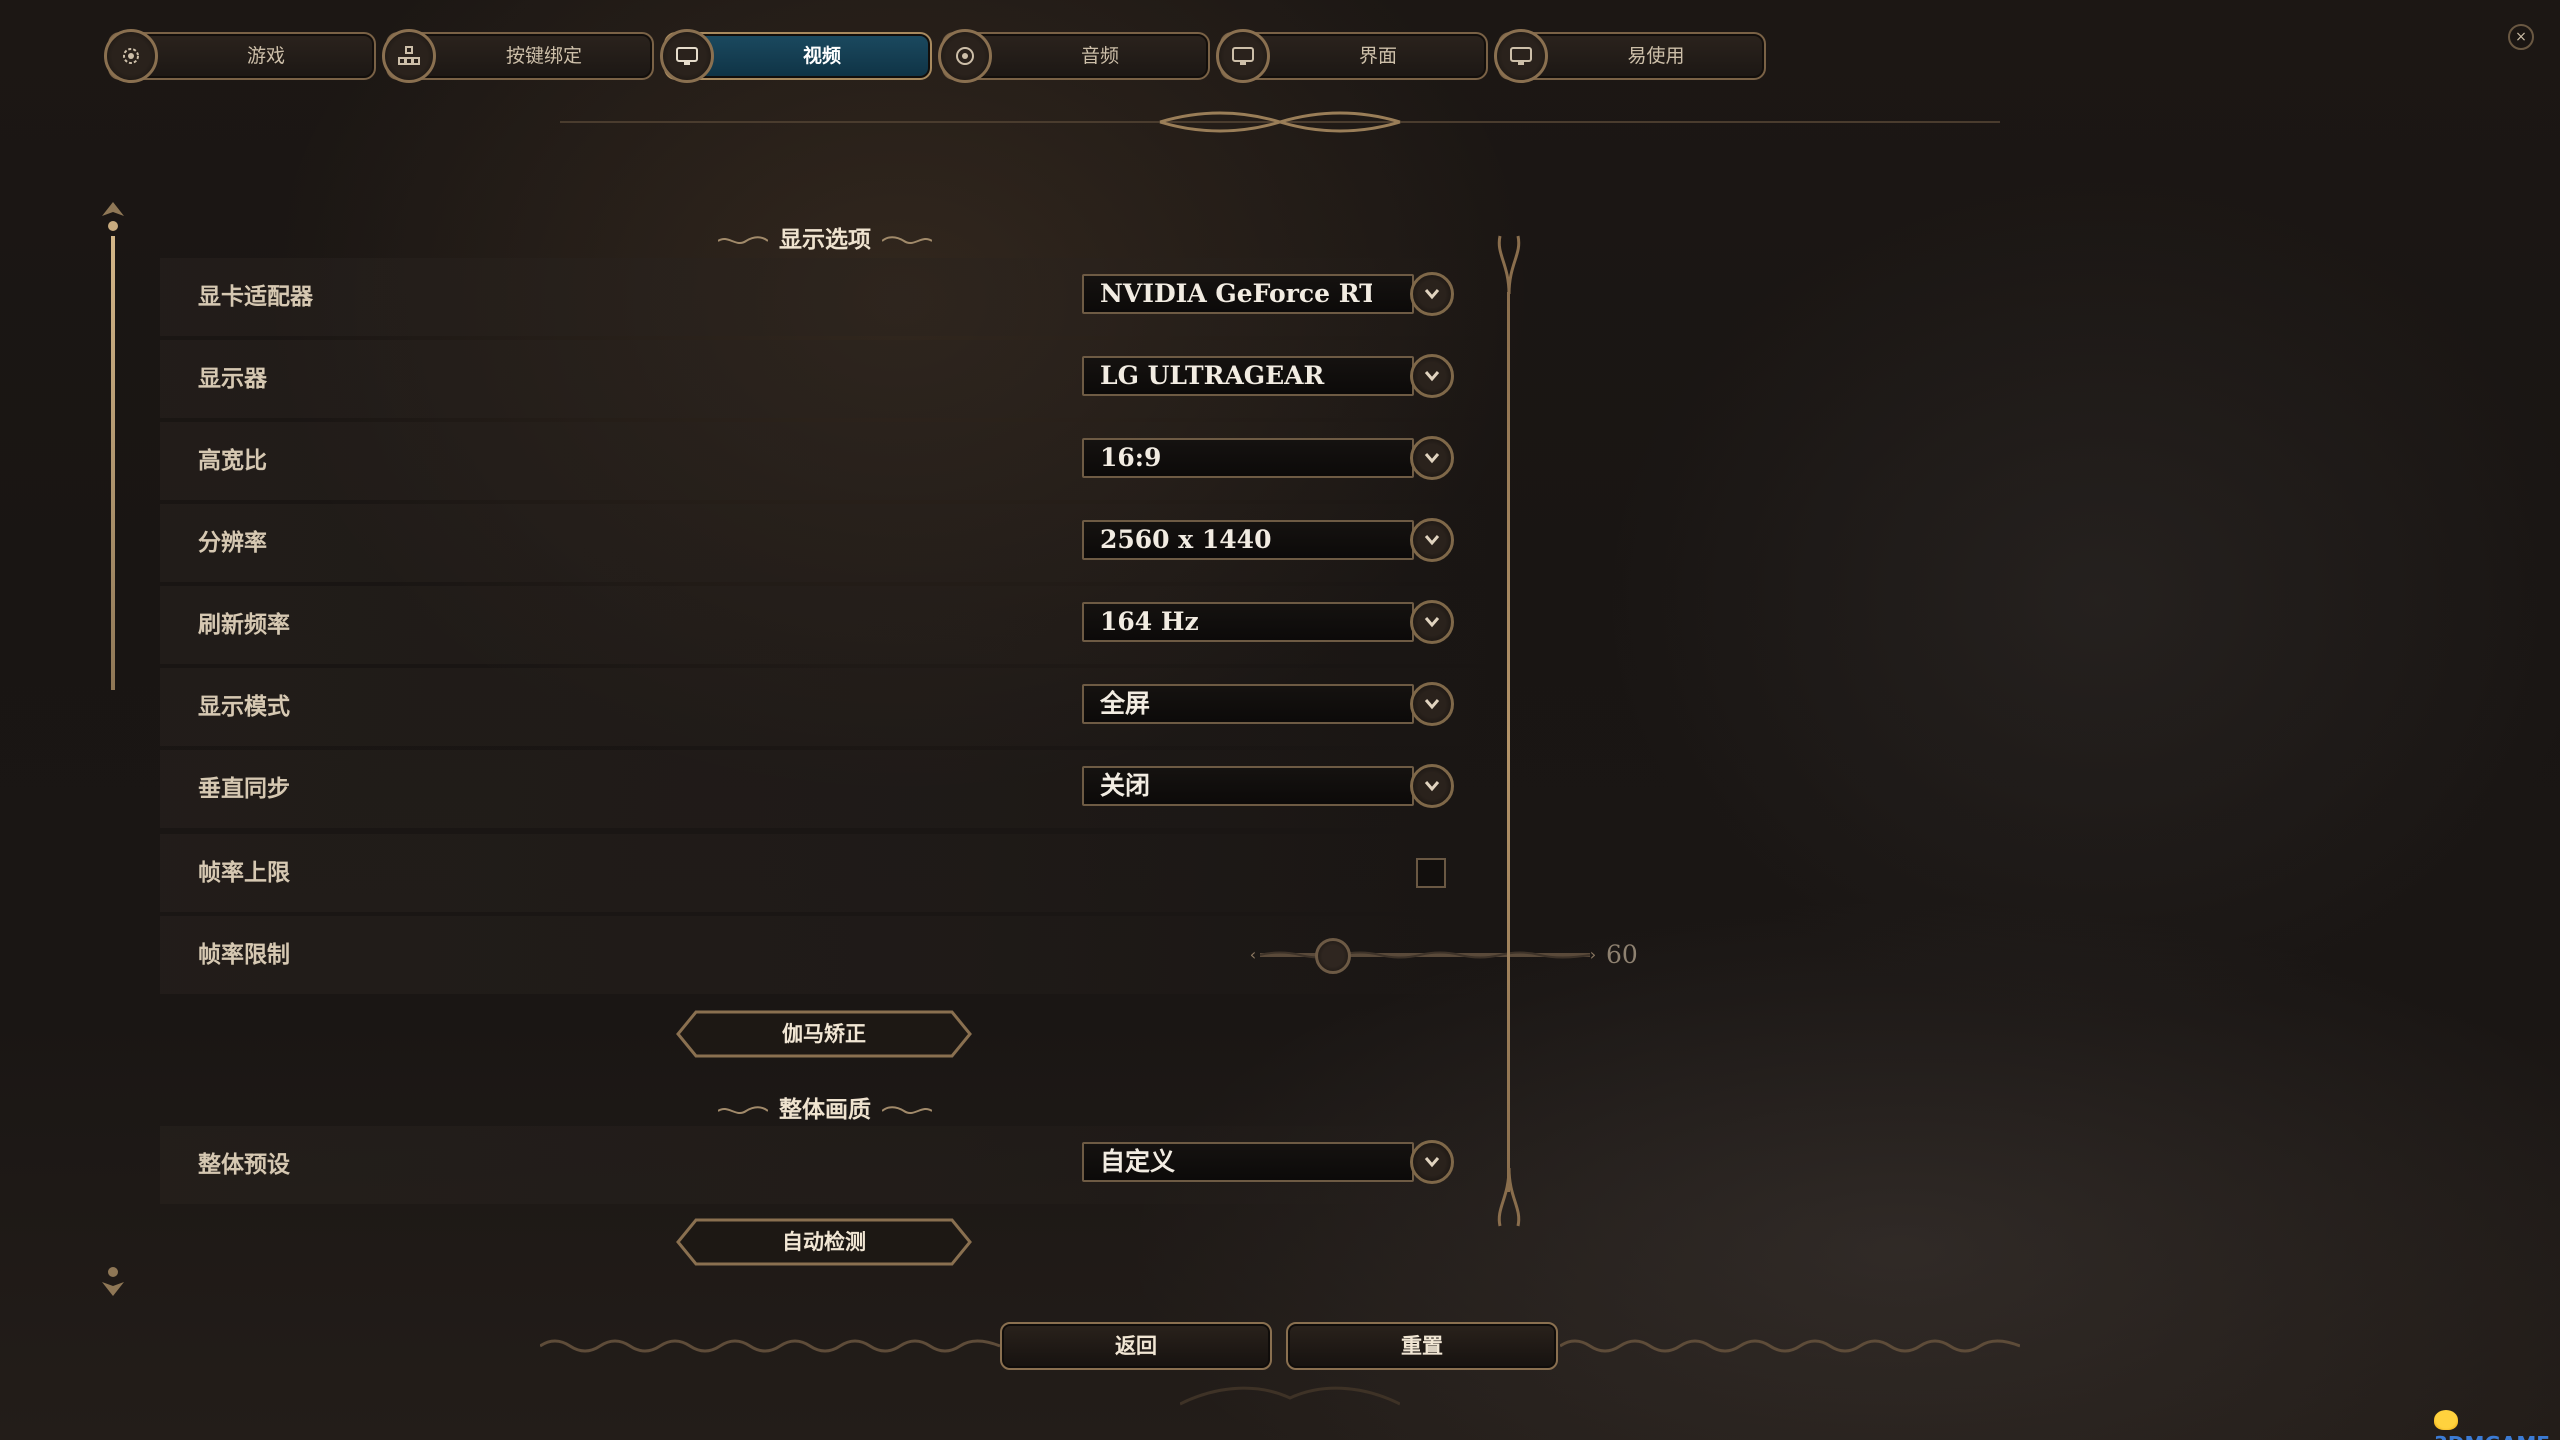 The height and width of the screenshot is (1440, 2560). Describe the element at coordinates (825, 789) in the screenshot. I see `setting-row-vsync: 垂直同步 关闭` at that location.